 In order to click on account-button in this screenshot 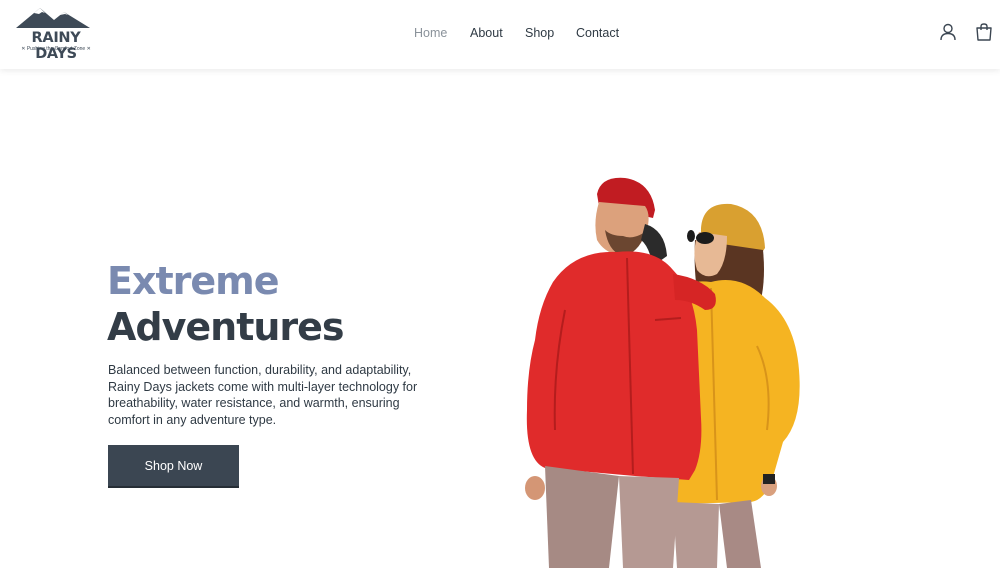, I will do `click(948, 32)`.